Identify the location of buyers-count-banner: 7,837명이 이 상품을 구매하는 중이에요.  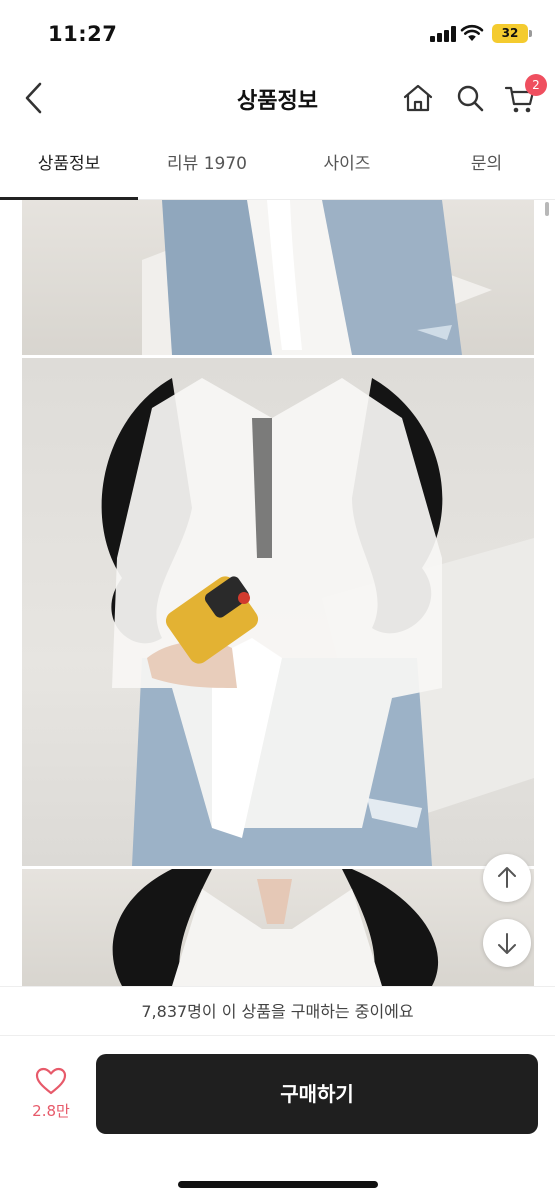
(277, 1011).